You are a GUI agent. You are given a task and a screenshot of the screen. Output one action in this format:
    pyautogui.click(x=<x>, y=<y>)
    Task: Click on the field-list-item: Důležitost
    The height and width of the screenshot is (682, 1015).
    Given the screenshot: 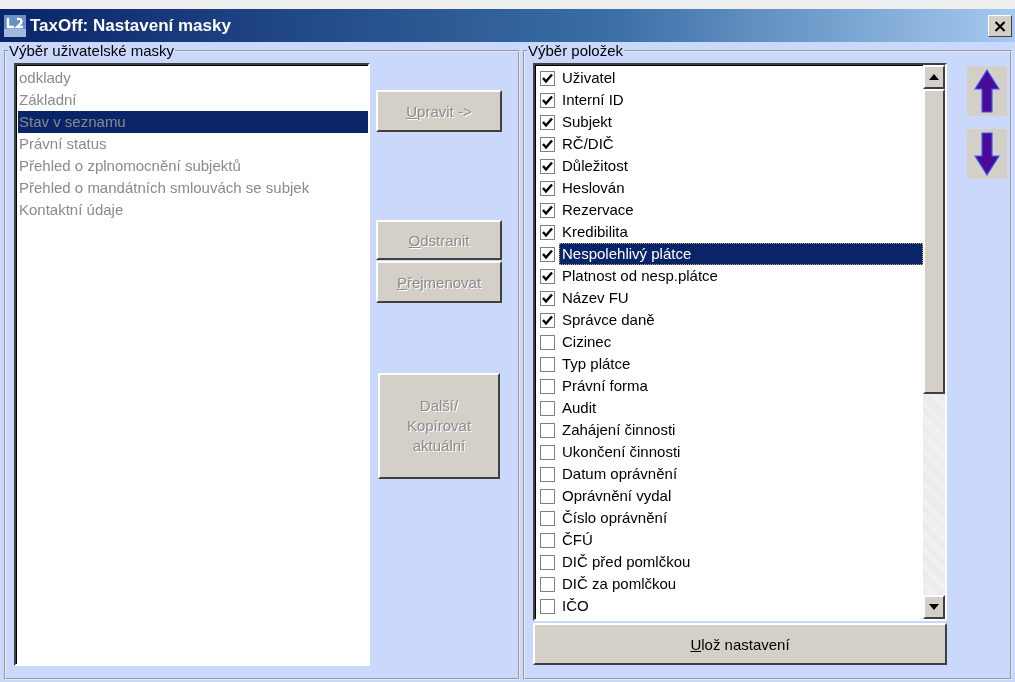 What is the action you would take?
    pyautogui.click(x=595, y=166)
    